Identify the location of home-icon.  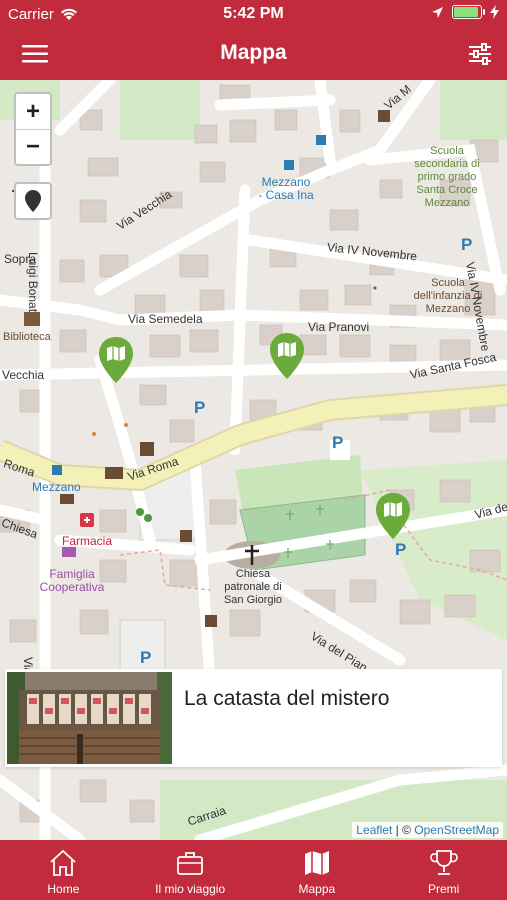
(63, 862).